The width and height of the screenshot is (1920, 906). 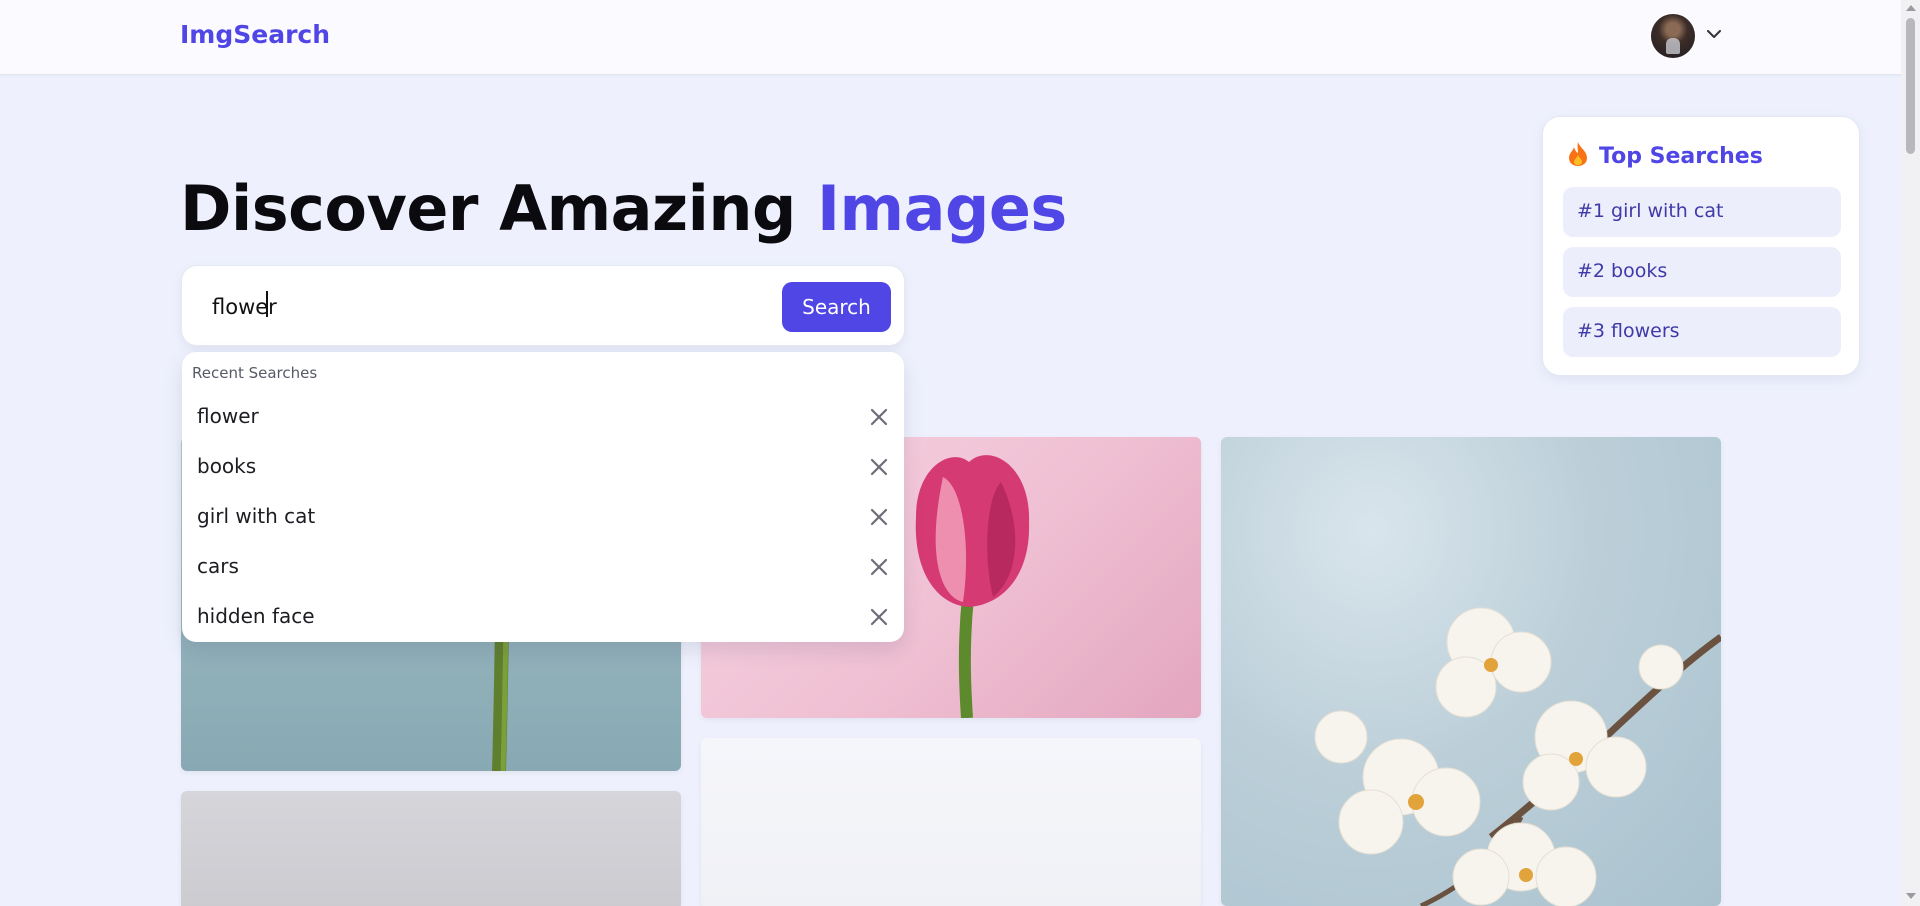 What do you see at coordinates (255, 34) in the screenshot?
I see `logo: ImgSearch` at bounding box center [255, 34].